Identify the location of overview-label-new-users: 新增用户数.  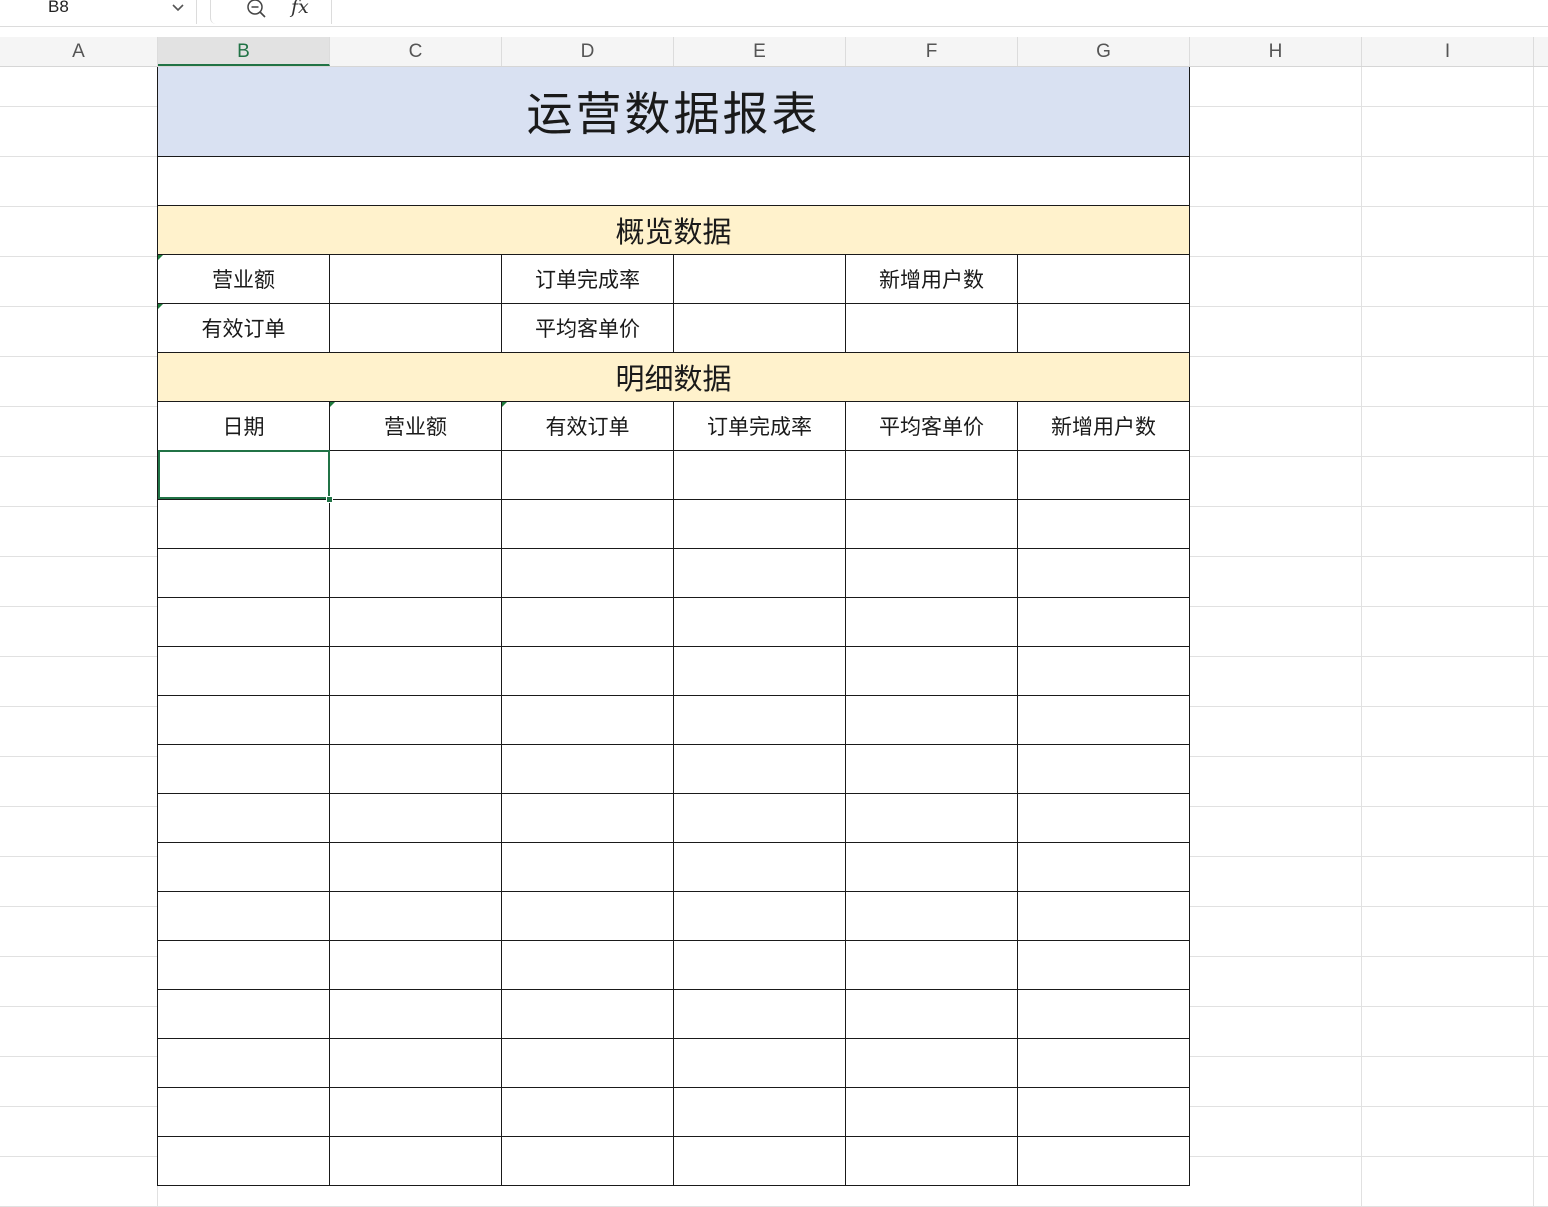
(931, 278).